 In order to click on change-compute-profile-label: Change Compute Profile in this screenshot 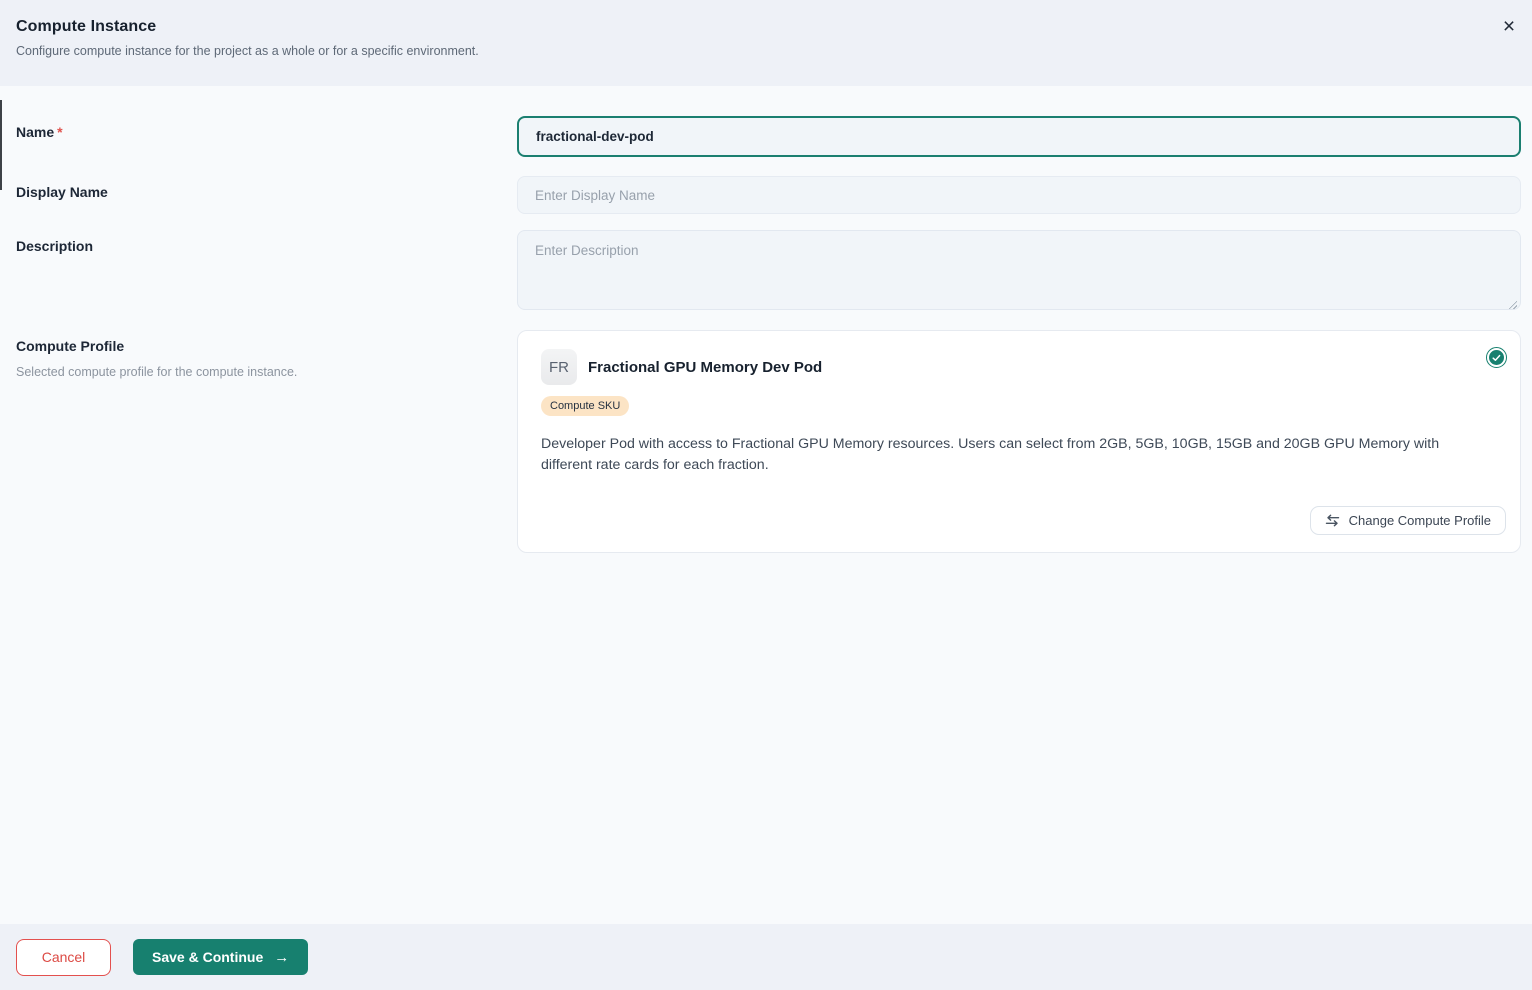, I will do `click(1419, 520)`.